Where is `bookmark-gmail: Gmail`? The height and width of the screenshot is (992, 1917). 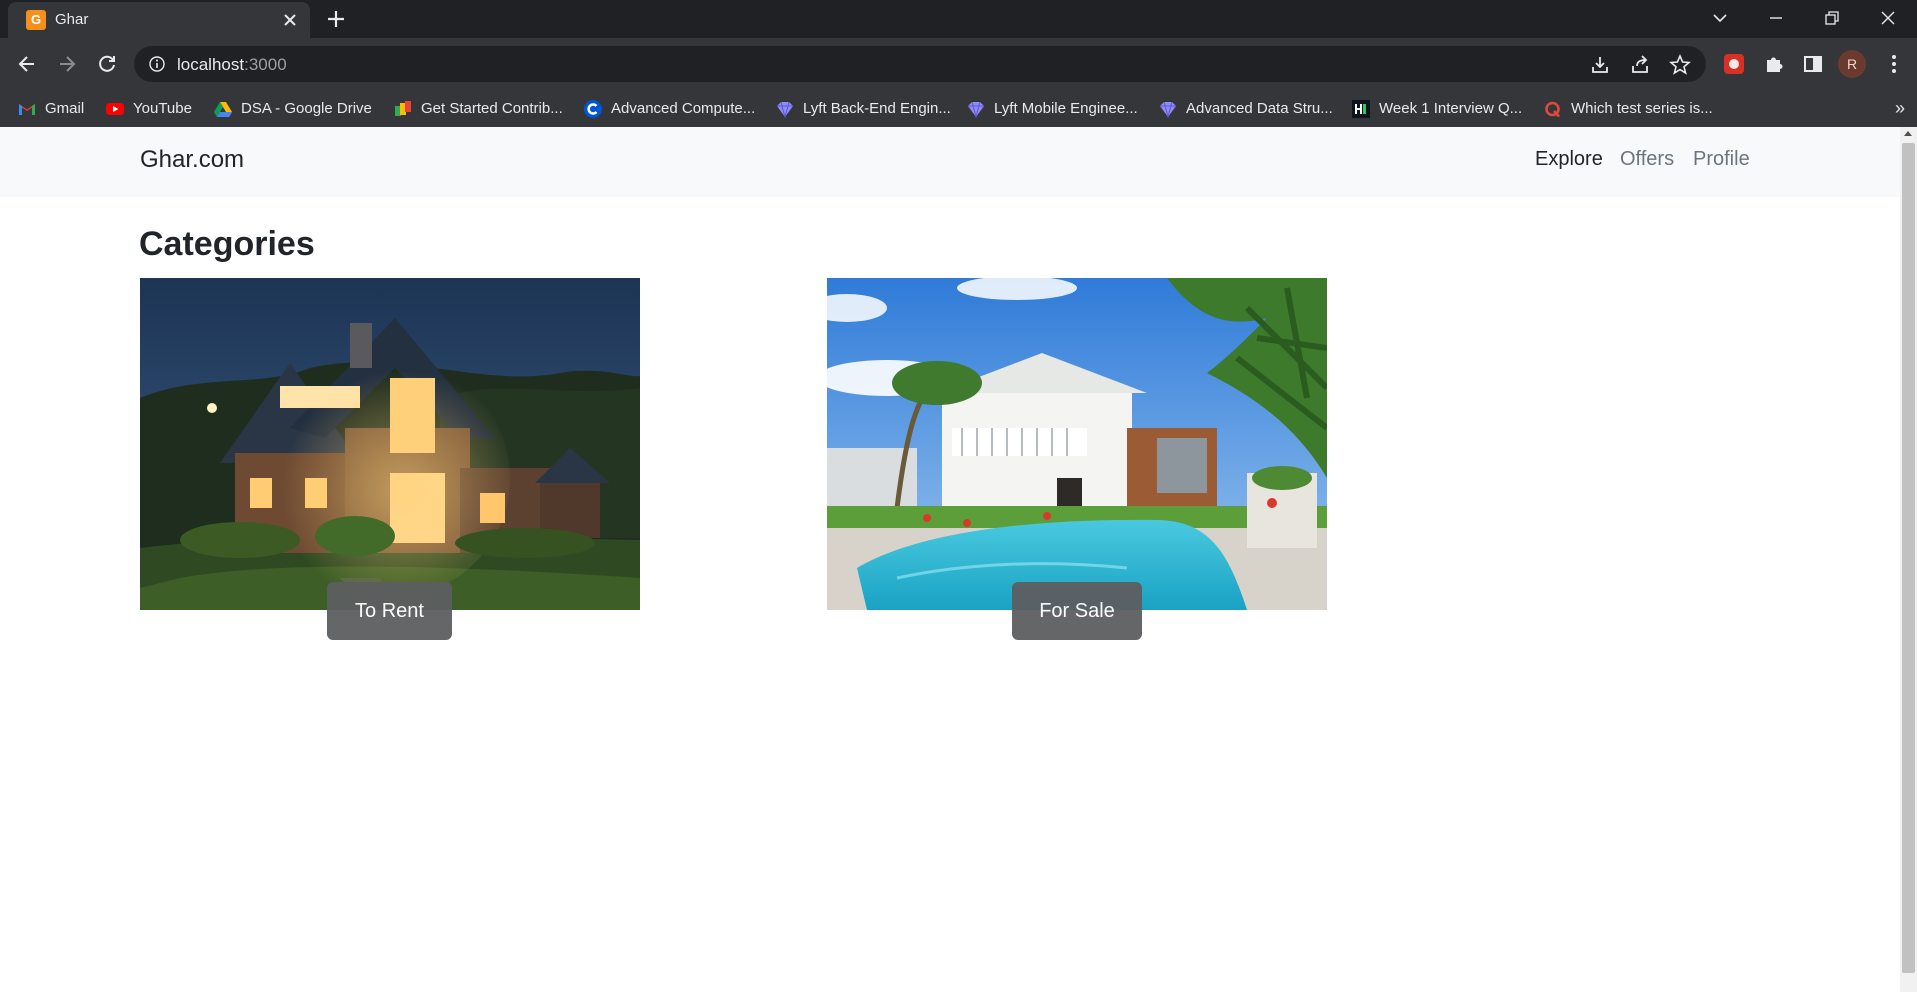
bookmark-gmail: Gmail is located at coordinates (51, 108).